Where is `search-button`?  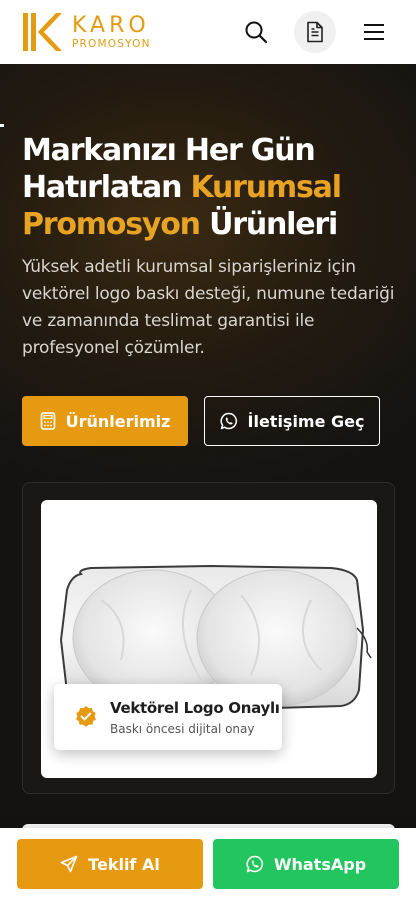 search-button is located at coordinates (256, 32).